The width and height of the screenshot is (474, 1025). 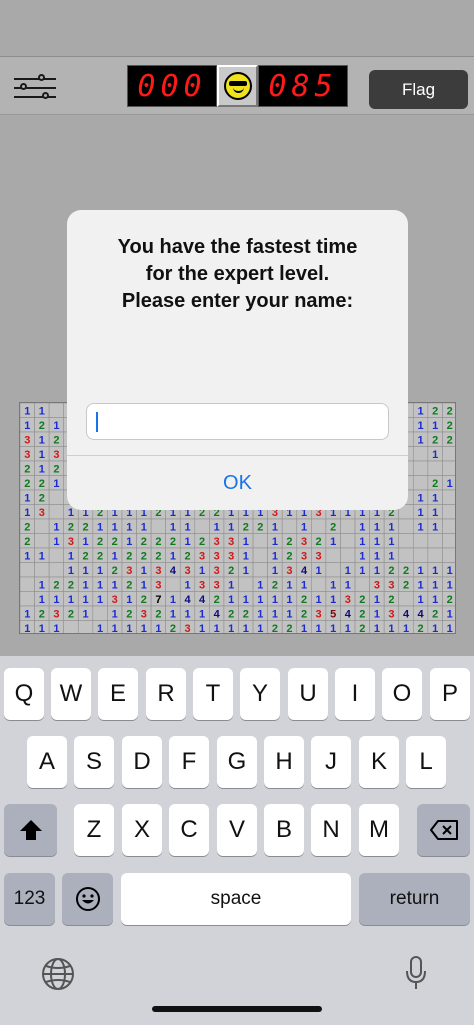 I want to click on key-p: P, so click(x=450, y=694).